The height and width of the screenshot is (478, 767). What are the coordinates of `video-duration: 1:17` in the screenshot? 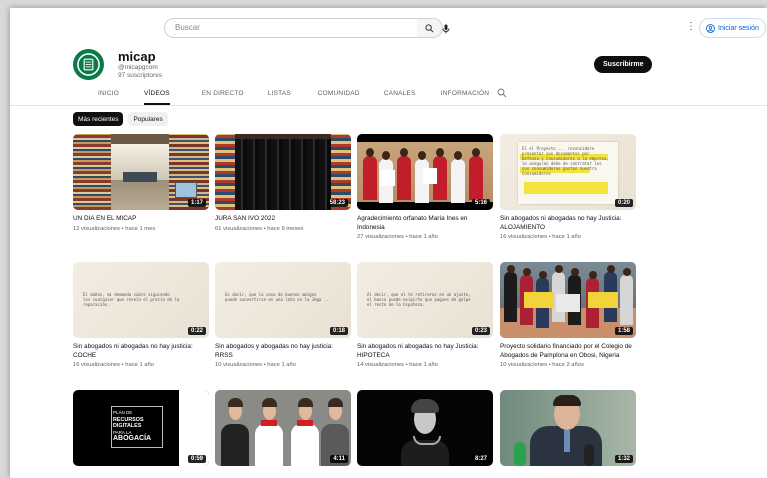 It's located at (196, 203).